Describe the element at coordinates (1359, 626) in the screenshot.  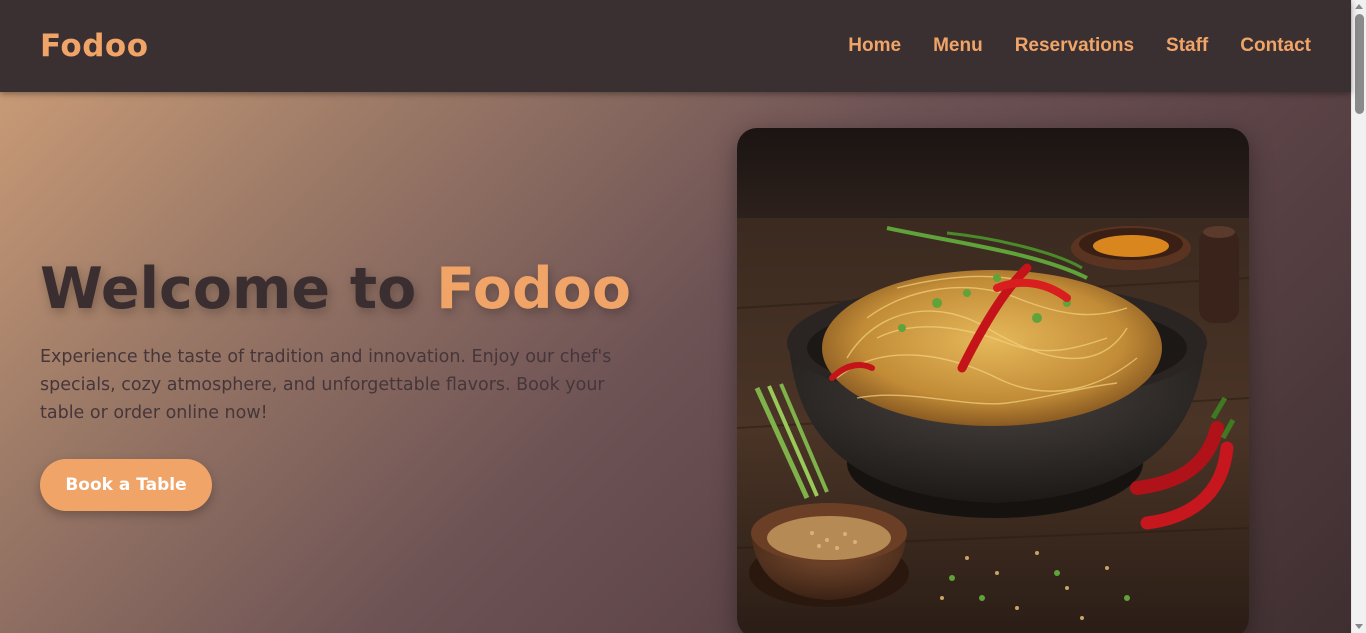
I see `scroll-down-arrow-icon` at that location.